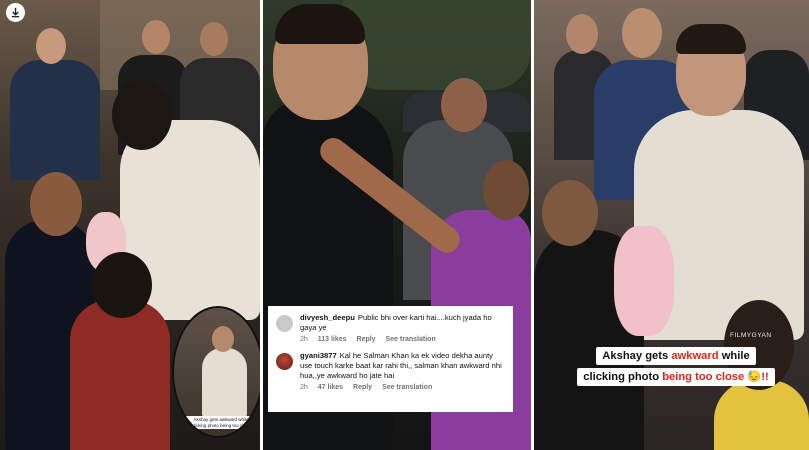  Describe the element at coordinates (703, 377) in the screenshot. I see `caption-highlight: being too close` at that location.